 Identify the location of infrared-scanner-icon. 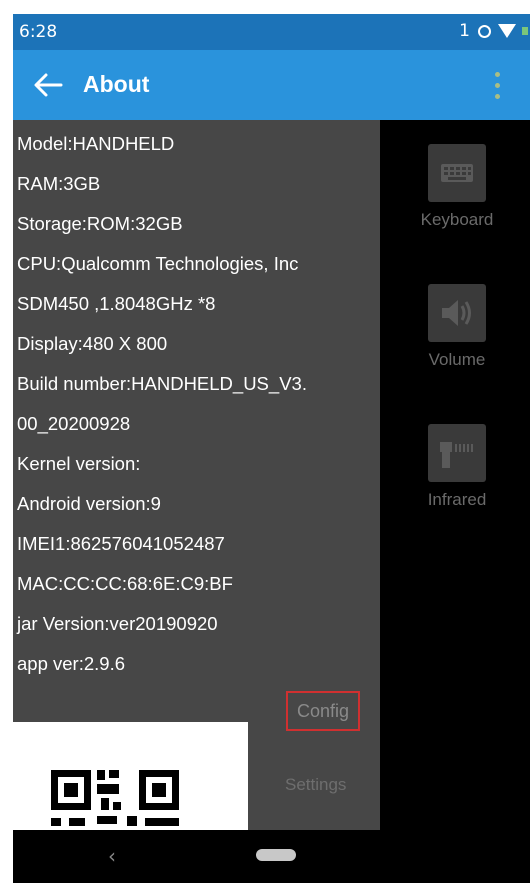
(457, 453).